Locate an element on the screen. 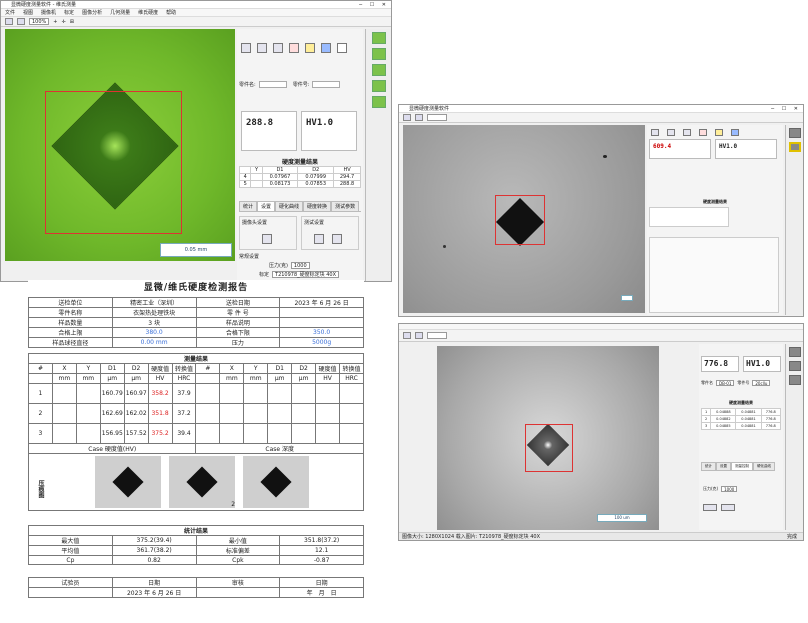 This screenshot has width=808, height=623. report-footer-table: 试验员 日期 审核 日期 2023 年 6 月 26 日年 月 日 is located at coordinates (196, 587).